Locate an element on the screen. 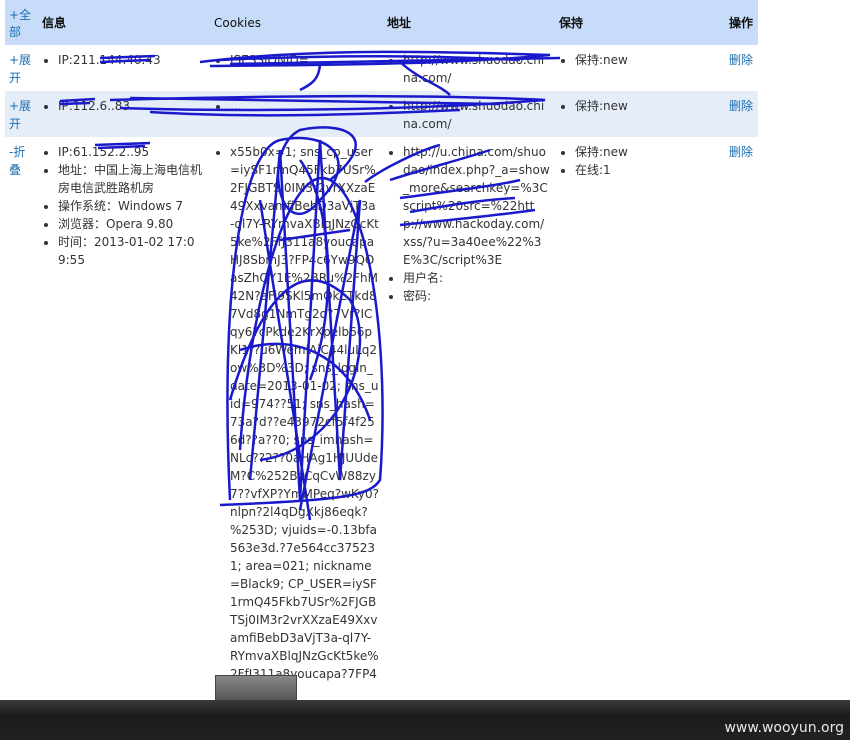 This screenshot has width=850, height=740. toggle-row-link: -折叠 is located at coordinates (17, 161).